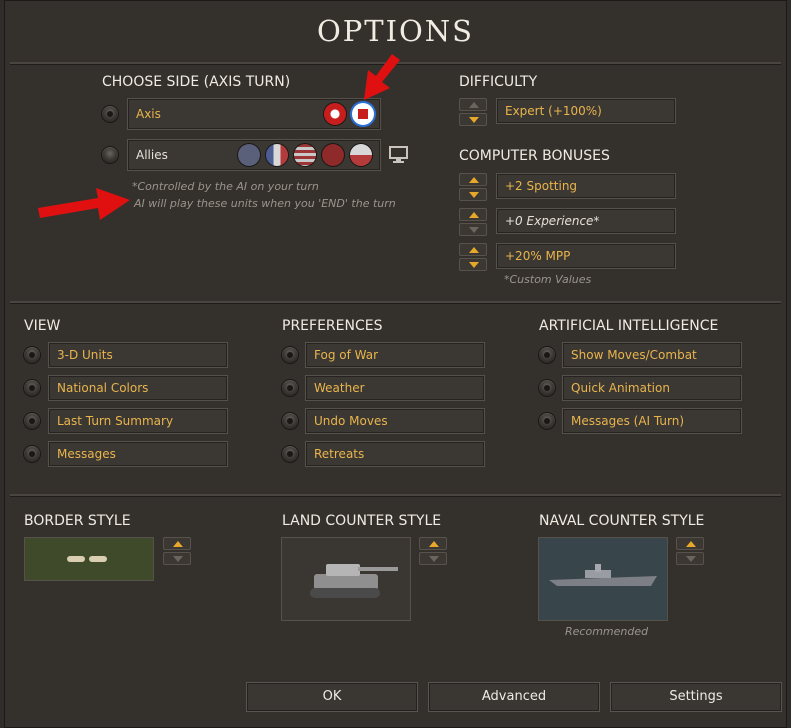 The width and height of the screenshot is (791, 728). I want to click on land-counter-heading: LAND COUNTER STYLE, so click(362, 521).